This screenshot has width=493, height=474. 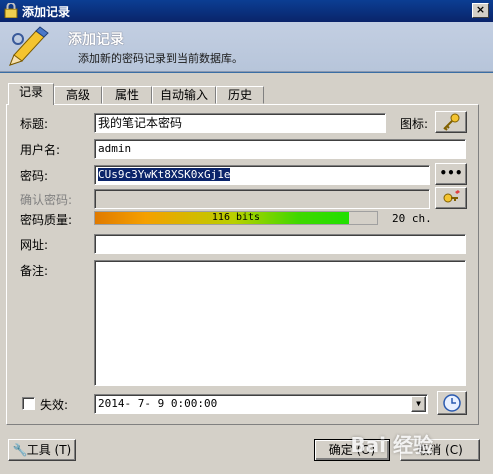 I want to click on expires-label: 失效:, so click(x=54, y=405).